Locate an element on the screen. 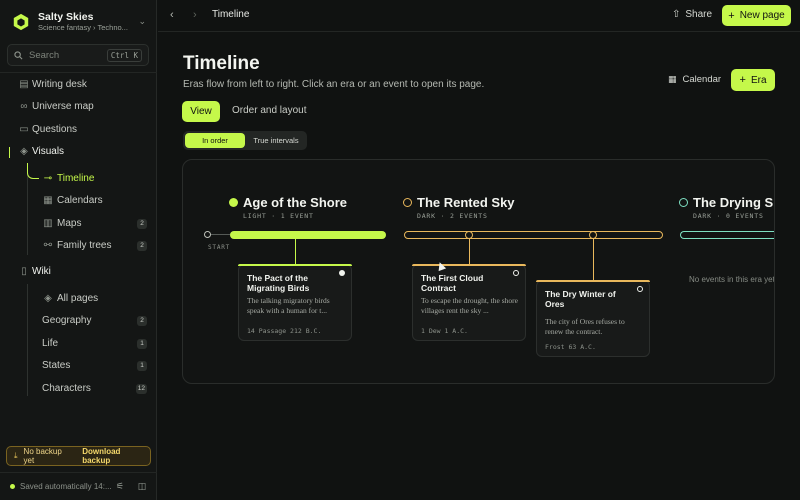 The height and width of the screenshot is (500, 800). era-title: Age of the Shore is located at coordinates (295, 202).